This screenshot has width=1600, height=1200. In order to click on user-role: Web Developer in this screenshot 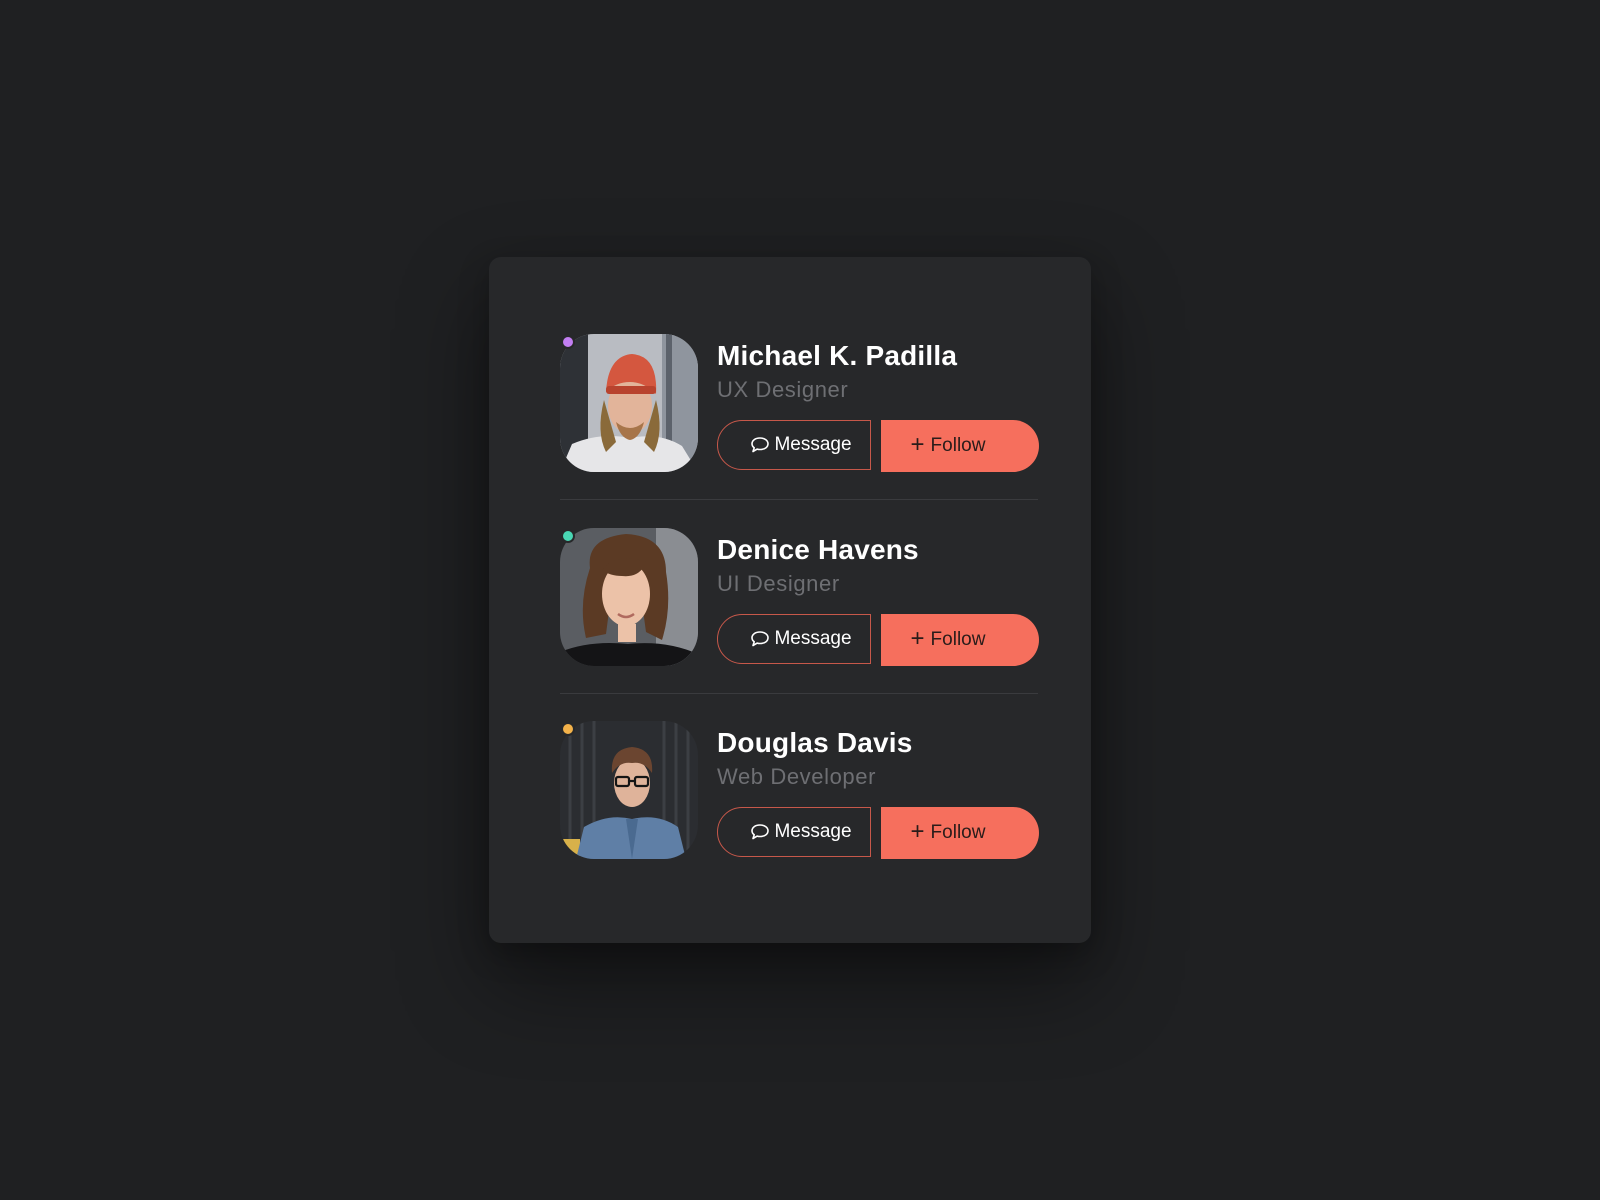, I will do `click(797, 776)`.